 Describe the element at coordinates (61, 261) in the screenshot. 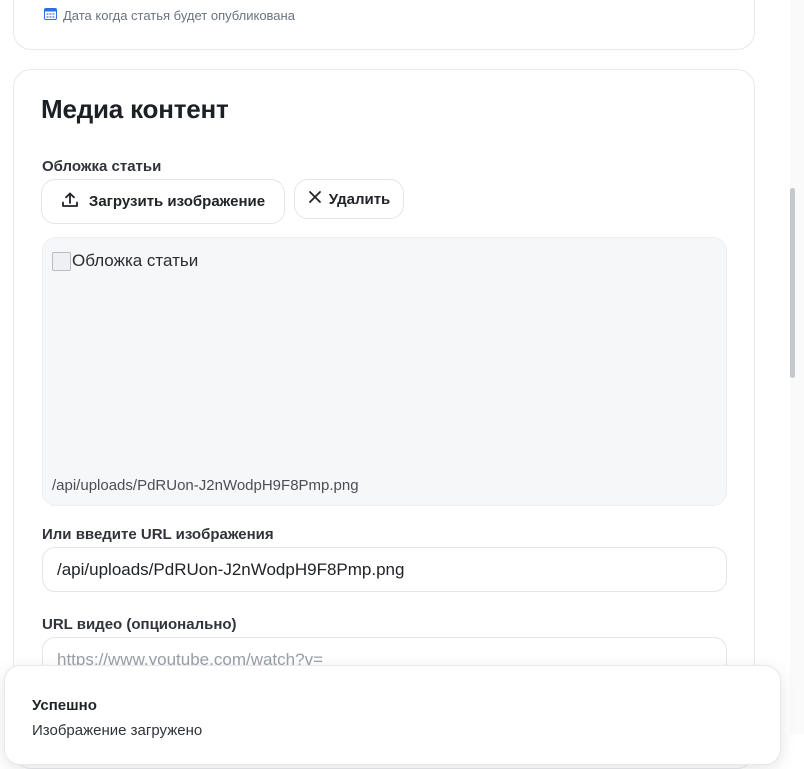

I see `broken-image-icon` at that location.